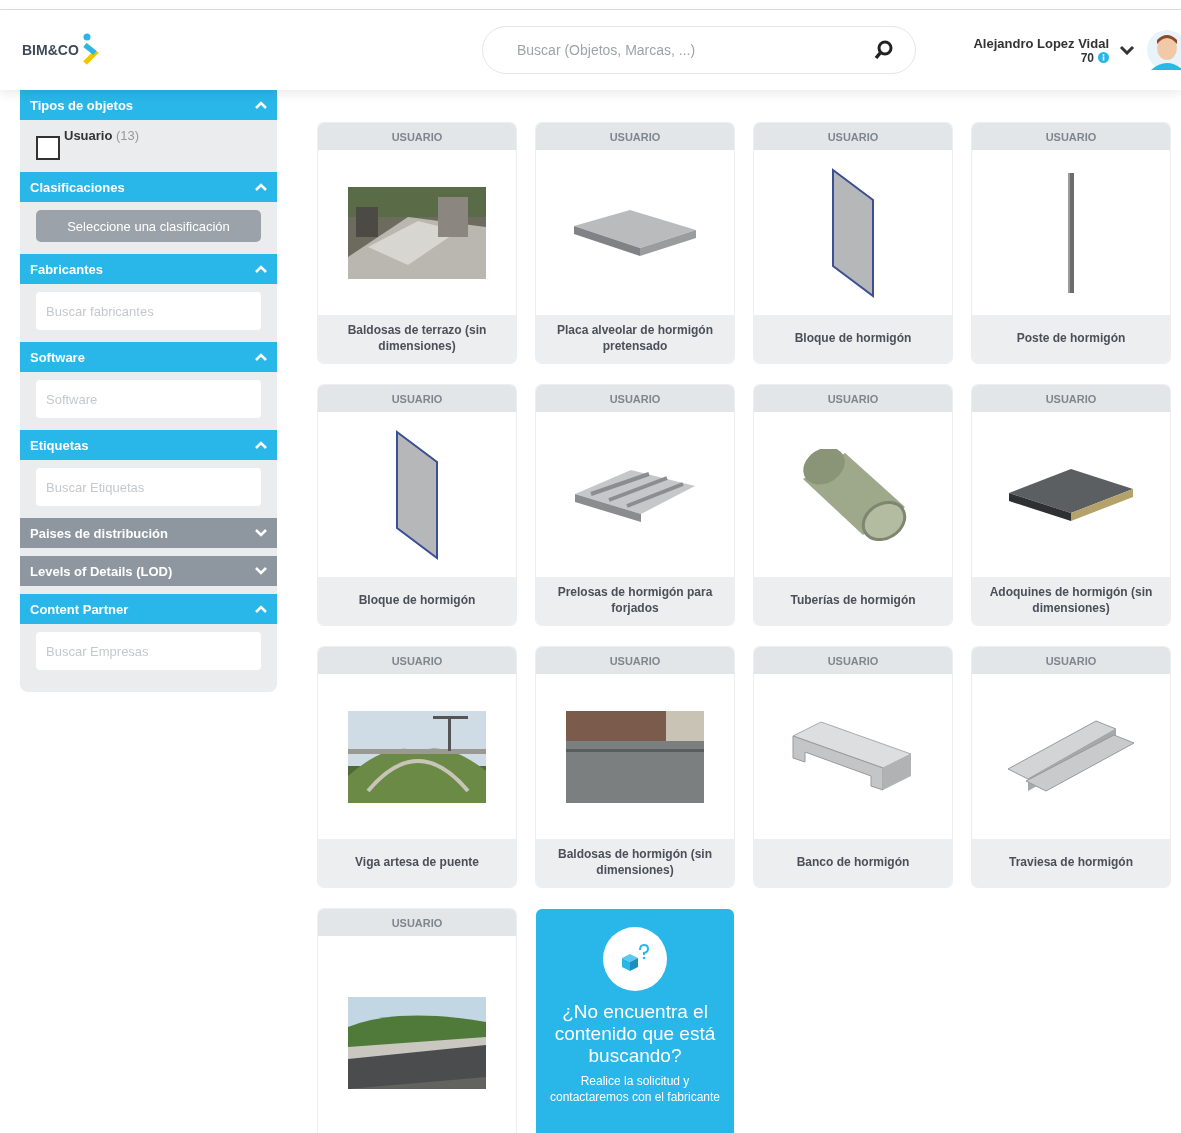 The width and height of the screenshot is (1181, 1133). I want to click on product-card: USUARIO Viga artesa de puente, so click(417, 767).